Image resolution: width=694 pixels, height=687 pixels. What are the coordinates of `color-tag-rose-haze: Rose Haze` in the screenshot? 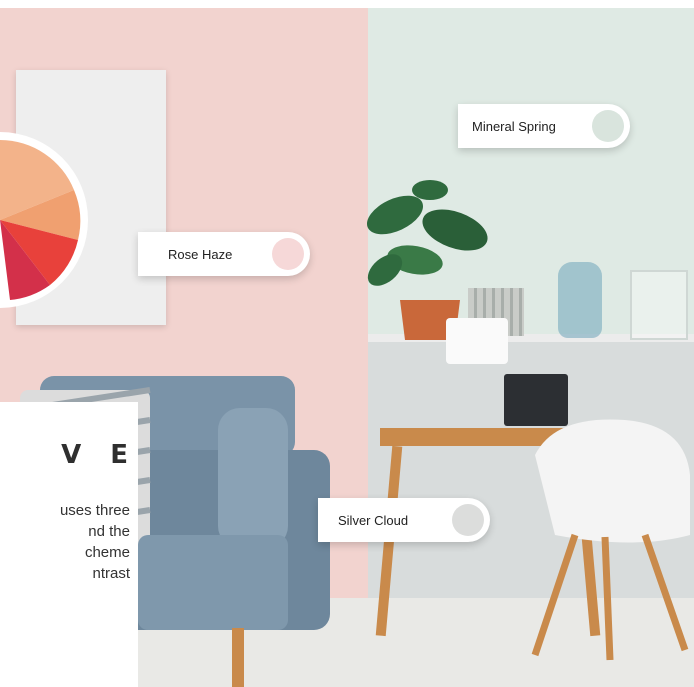 It's located at (224, 254).